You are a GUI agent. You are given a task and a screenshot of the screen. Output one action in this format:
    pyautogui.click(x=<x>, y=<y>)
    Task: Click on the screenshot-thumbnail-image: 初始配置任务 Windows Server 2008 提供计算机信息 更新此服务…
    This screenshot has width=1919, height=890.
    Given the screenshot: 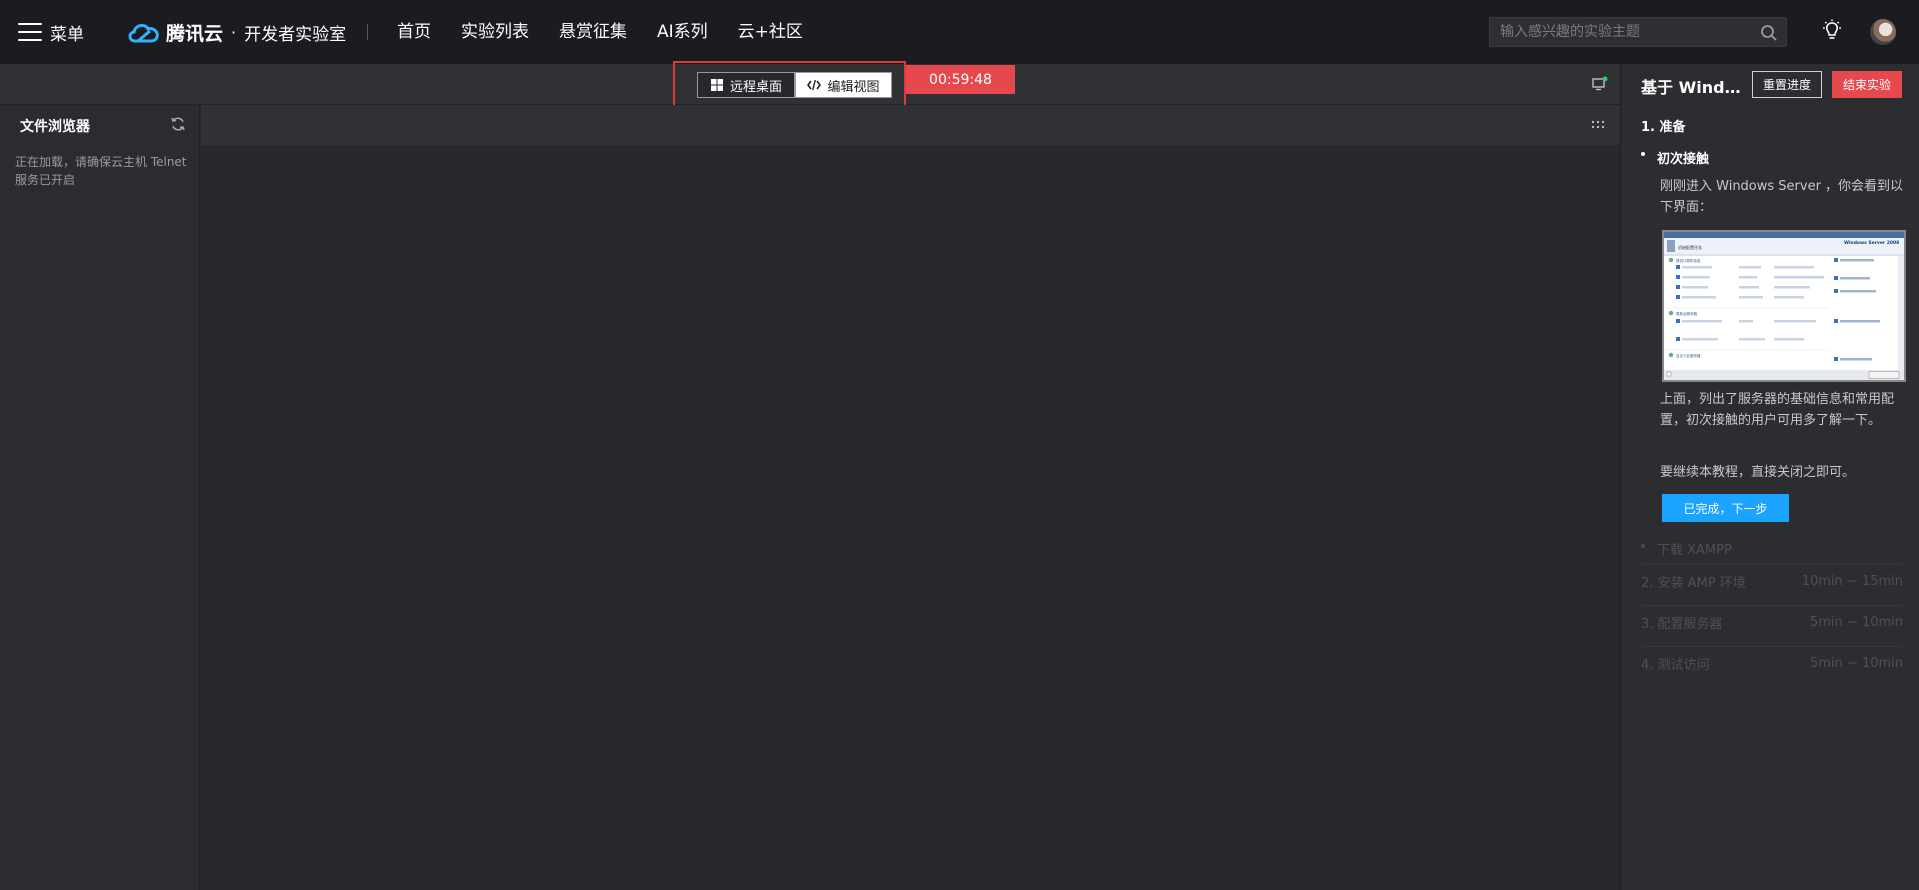 What is the action you would take?
    pyautogui.click(x=1784, y=306)
    